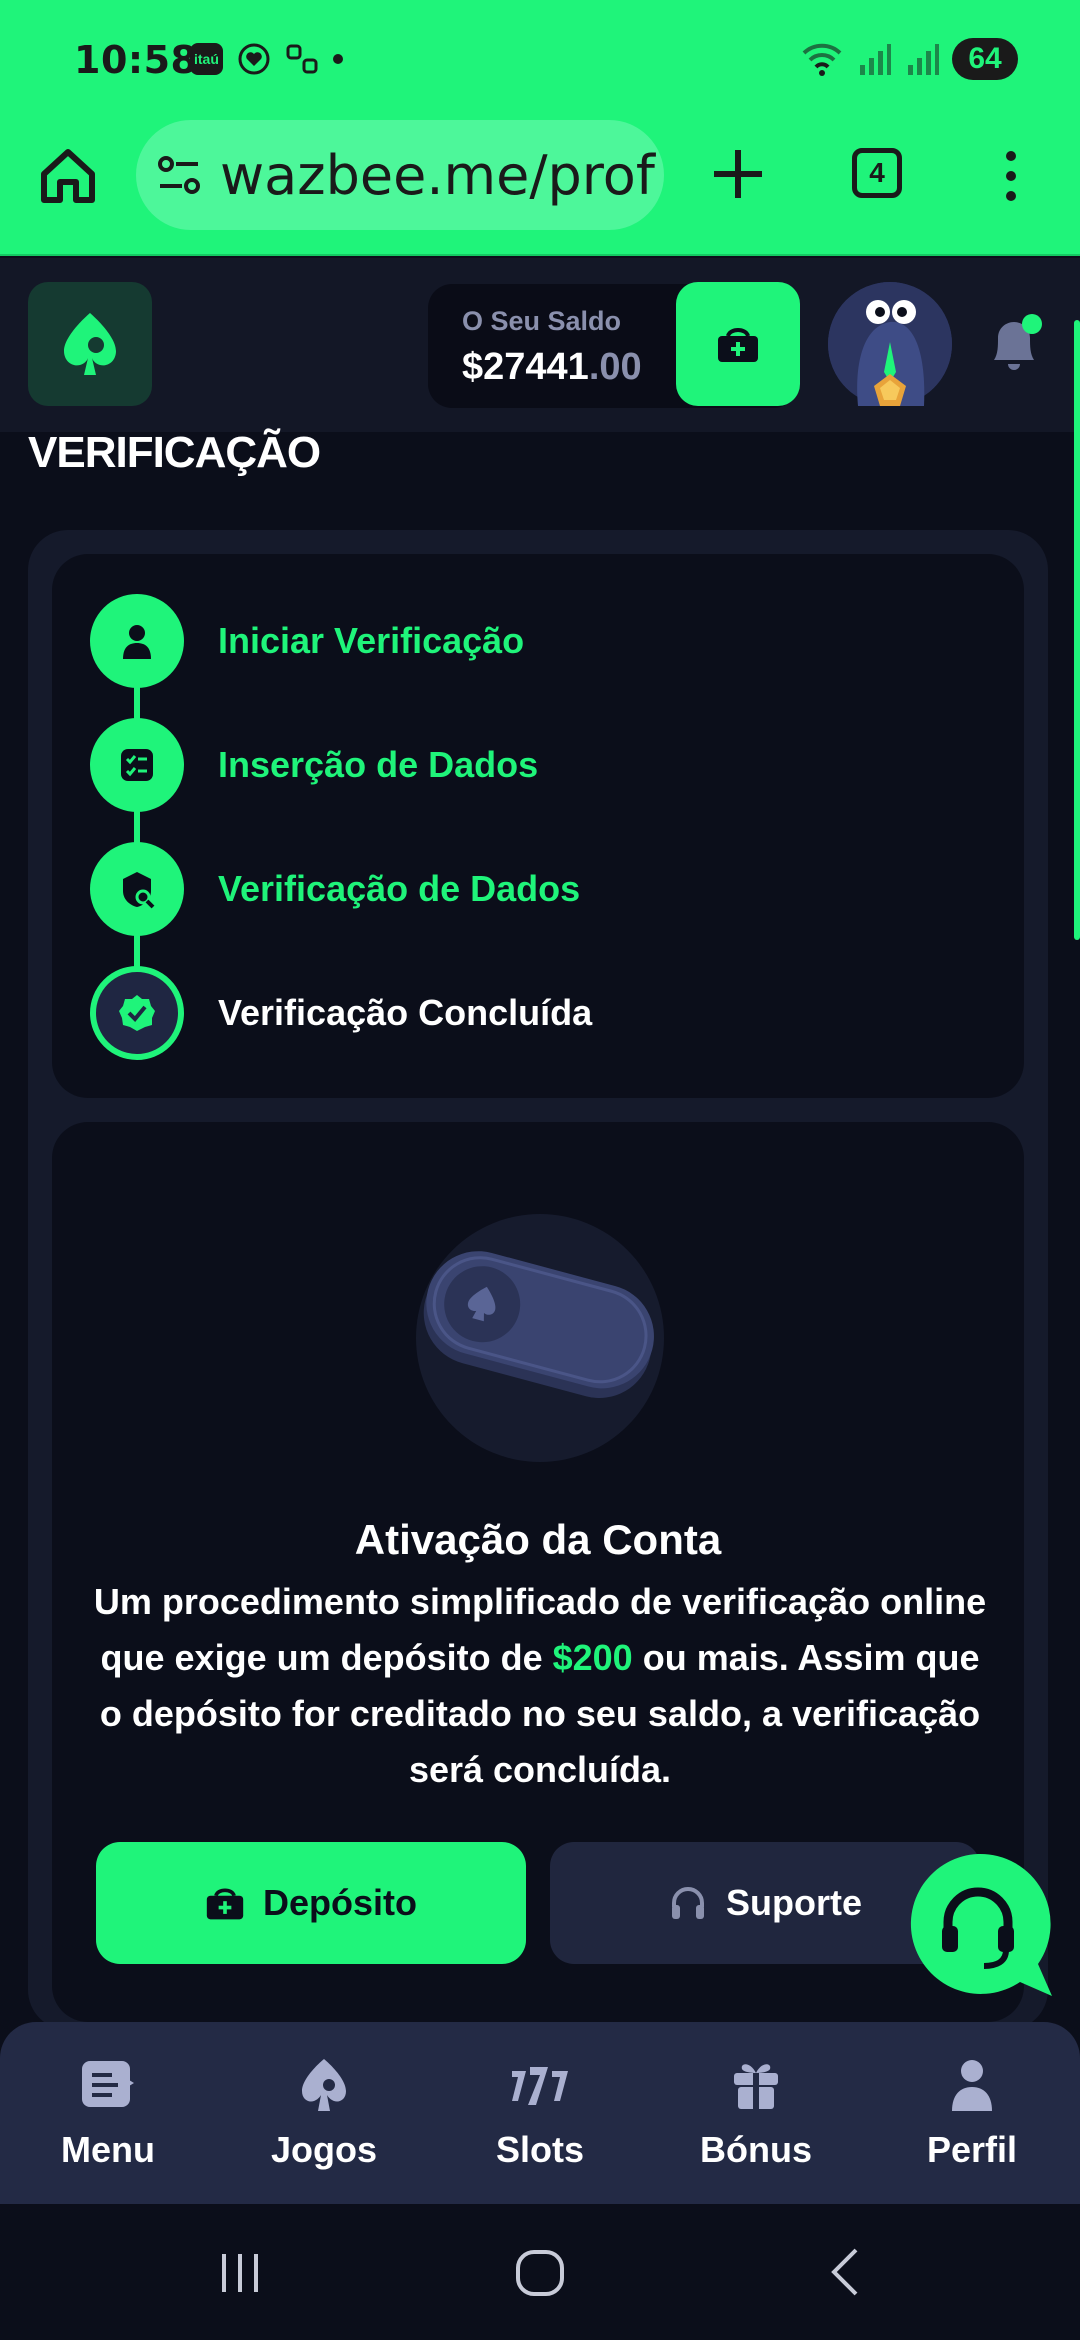 This screenshot has width=1080, height=2340. Describe the element at coordinates (985, 59) in the screenshot. I see `battery-indicator: 64` at that location.